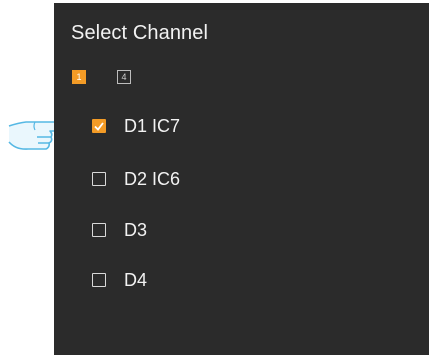 This screenshot has height=360, width=432. I want to click on channel-d2-label: D2 IC6, so click(152, 179).